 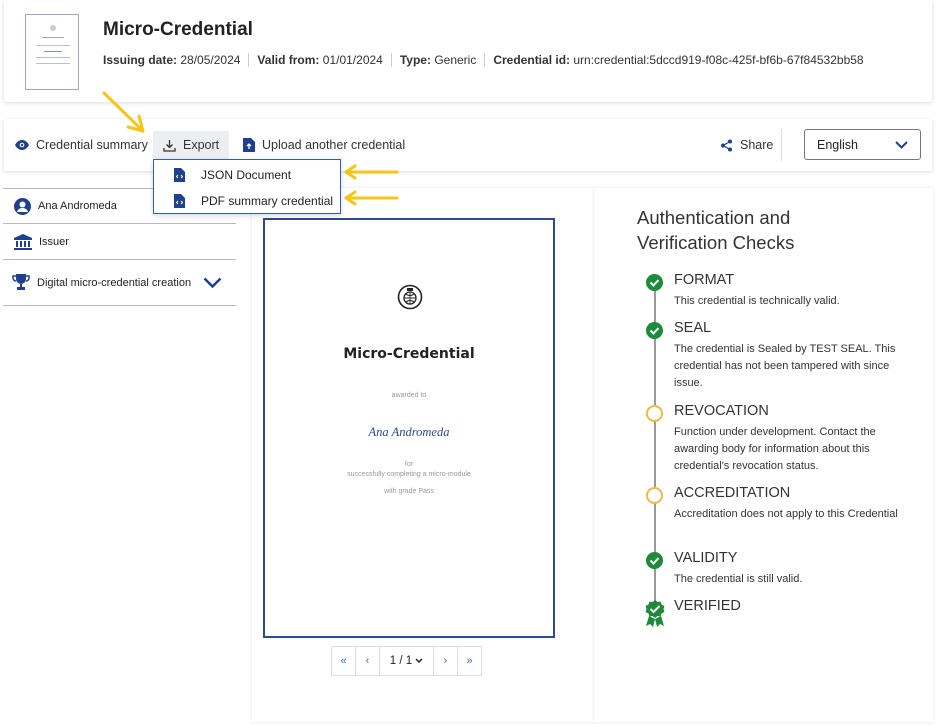 What do you see at coordinates (119, 283) in the screenshot?
I see `sidebar-item-achievement: Digital micro-credential creation` at bounding box center [119, 283].